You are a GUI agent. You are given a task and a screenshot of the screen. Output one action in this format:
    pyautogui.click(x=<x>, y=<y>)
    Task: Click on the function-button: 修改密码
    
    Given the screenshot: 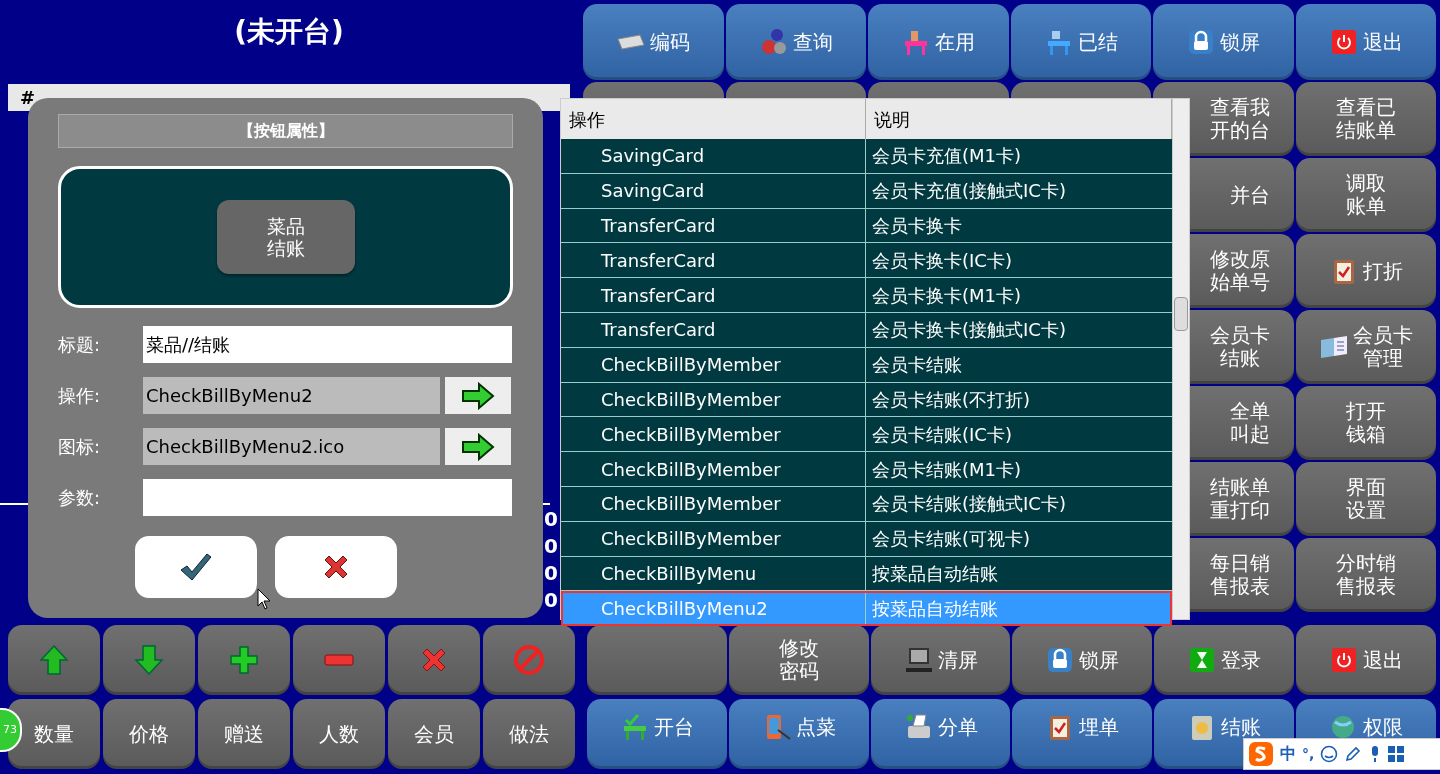 What is the action you would take?
    pyautogui.click(x=798, y=660)
    